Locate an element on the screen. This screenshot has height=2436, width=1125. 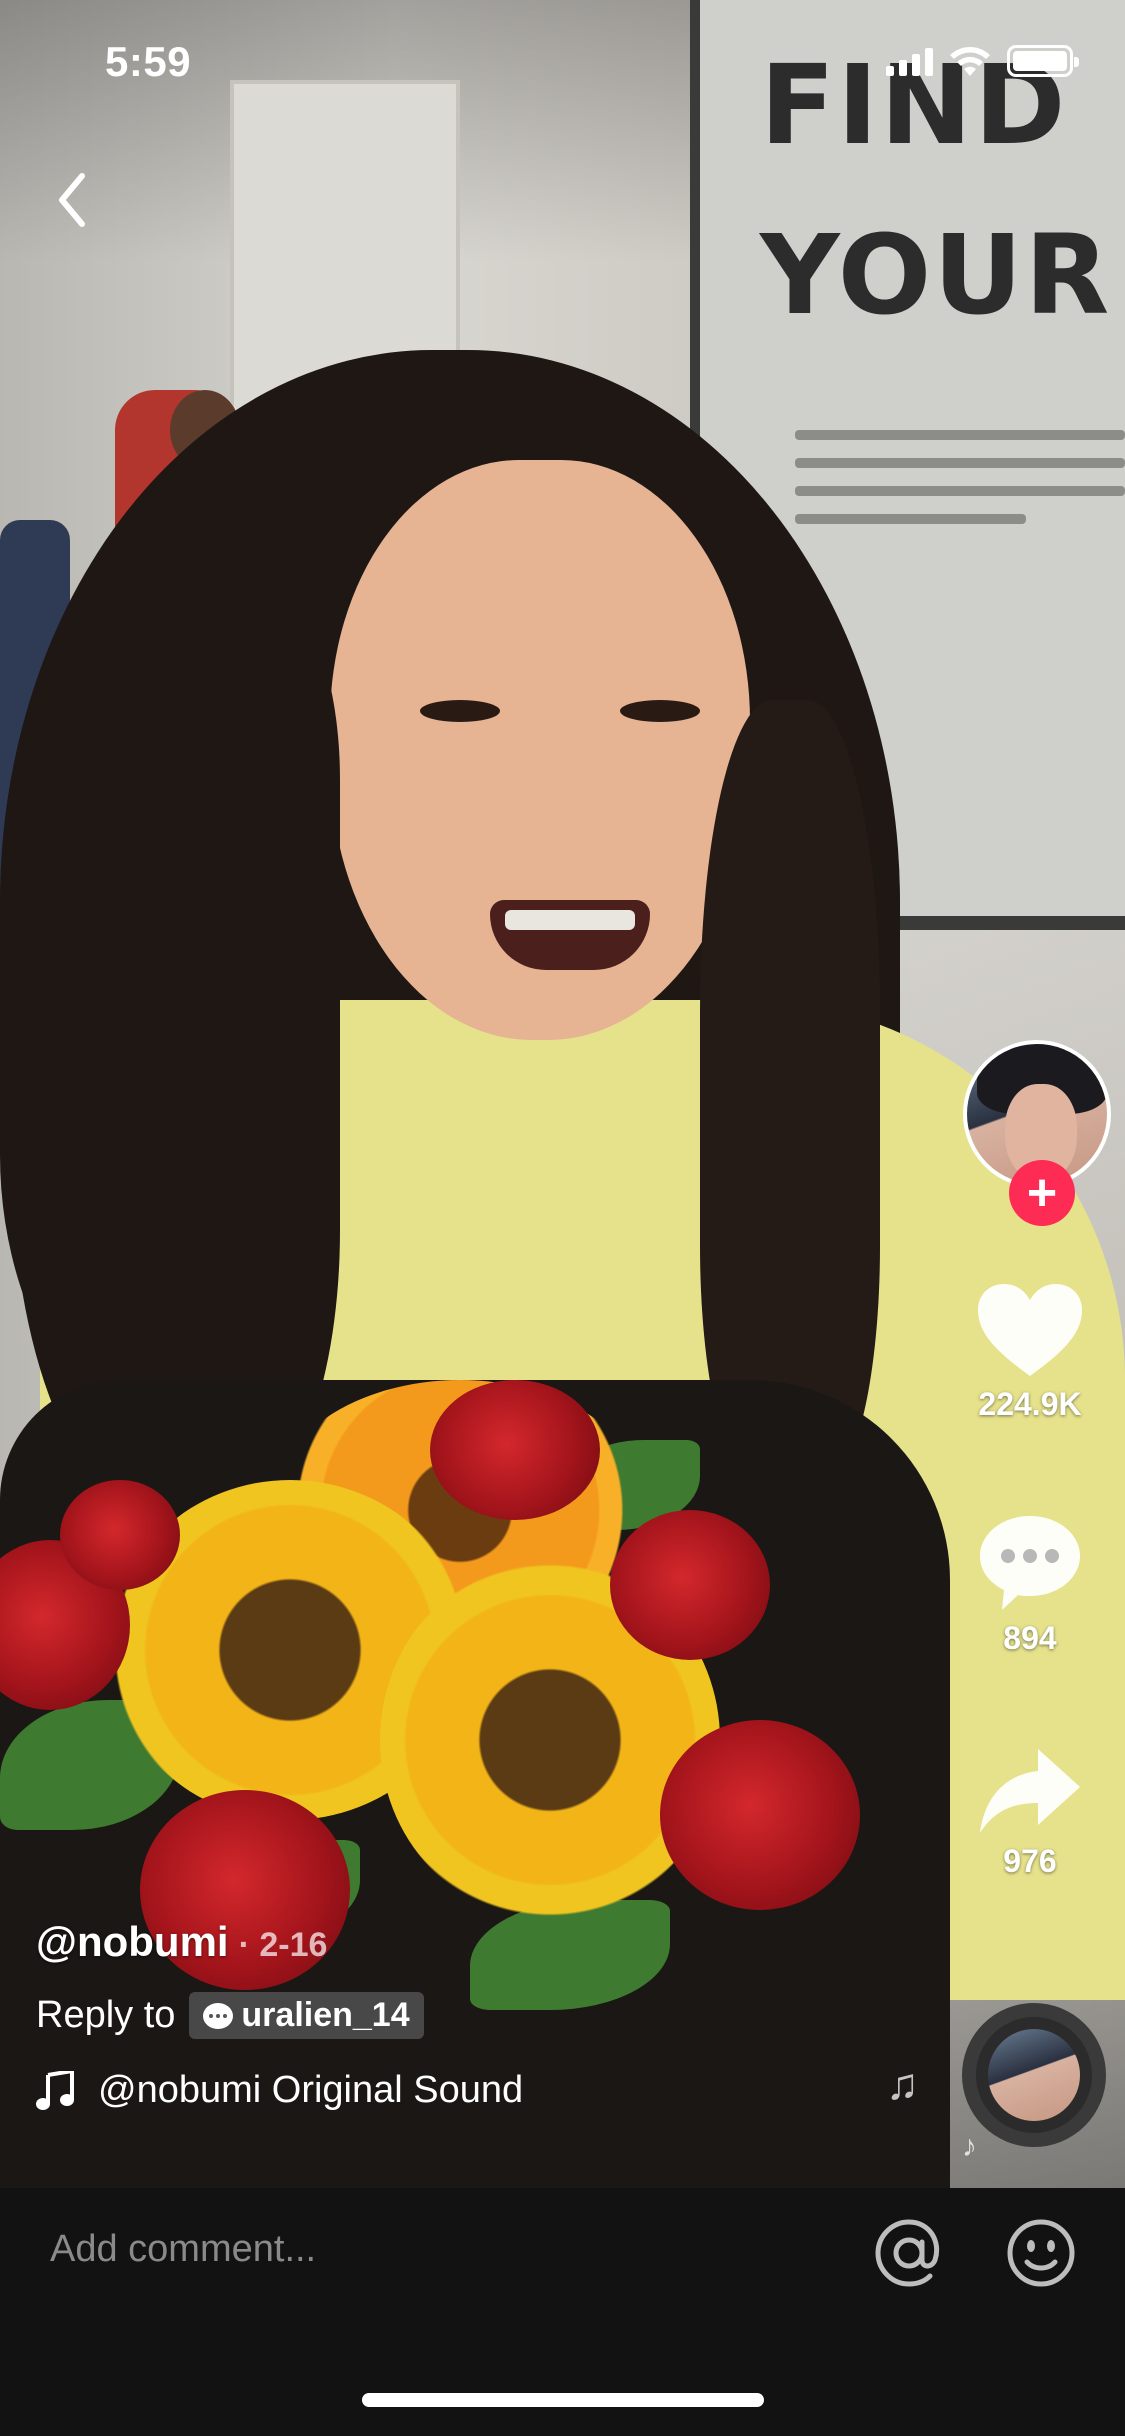
chevron-left-icon is located at coordinates (72, 200).